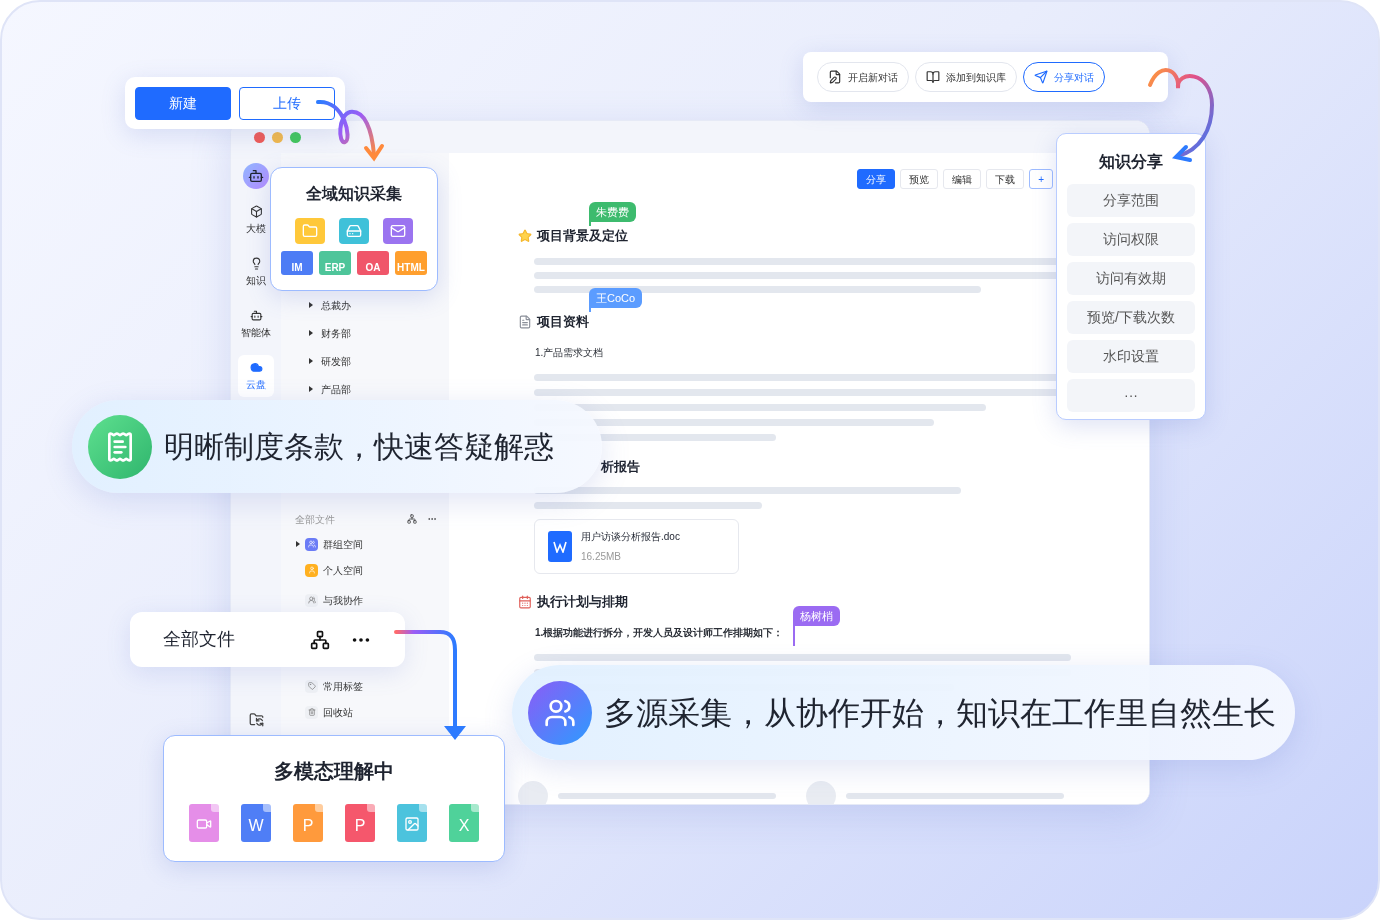 Image resolution: width=1380 pixels, height=920 pixels. Describe the element at coordinates (1131, 317) in the screenshot. I see `share-option: 预览/下载次数` at that location.